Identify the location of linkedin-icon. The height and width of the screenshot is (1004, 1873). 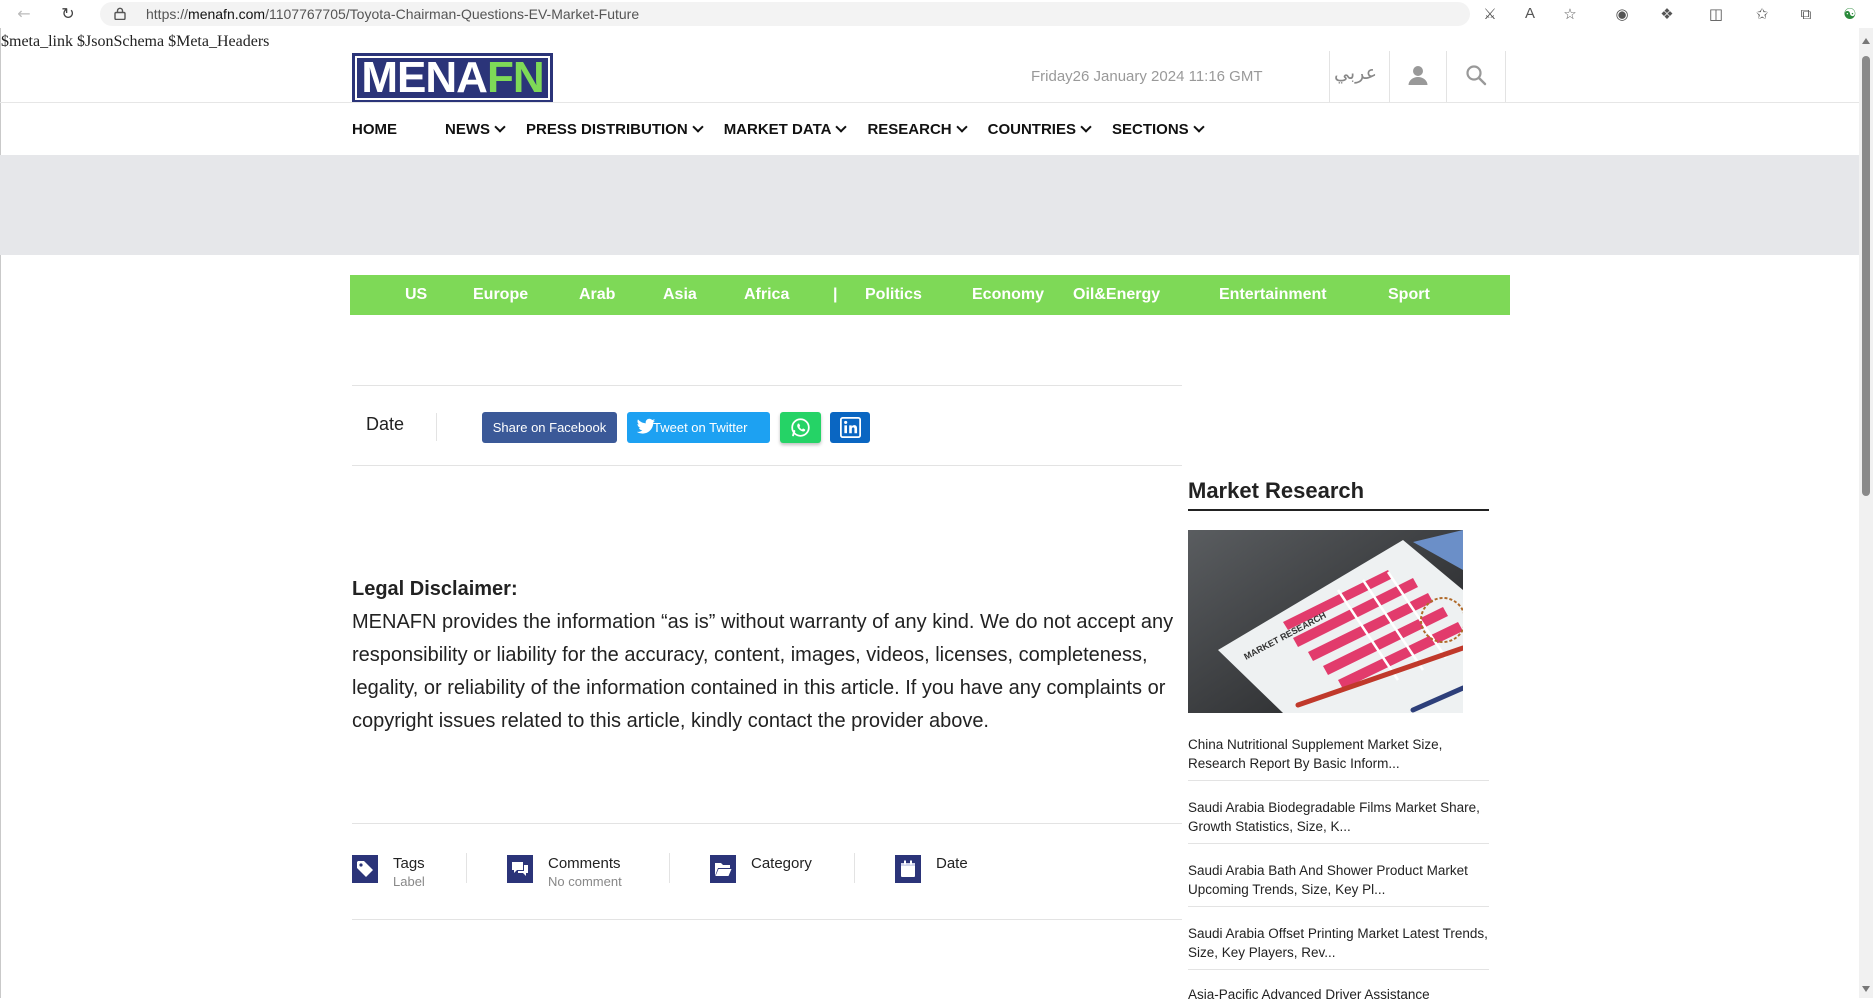
(850, 427).